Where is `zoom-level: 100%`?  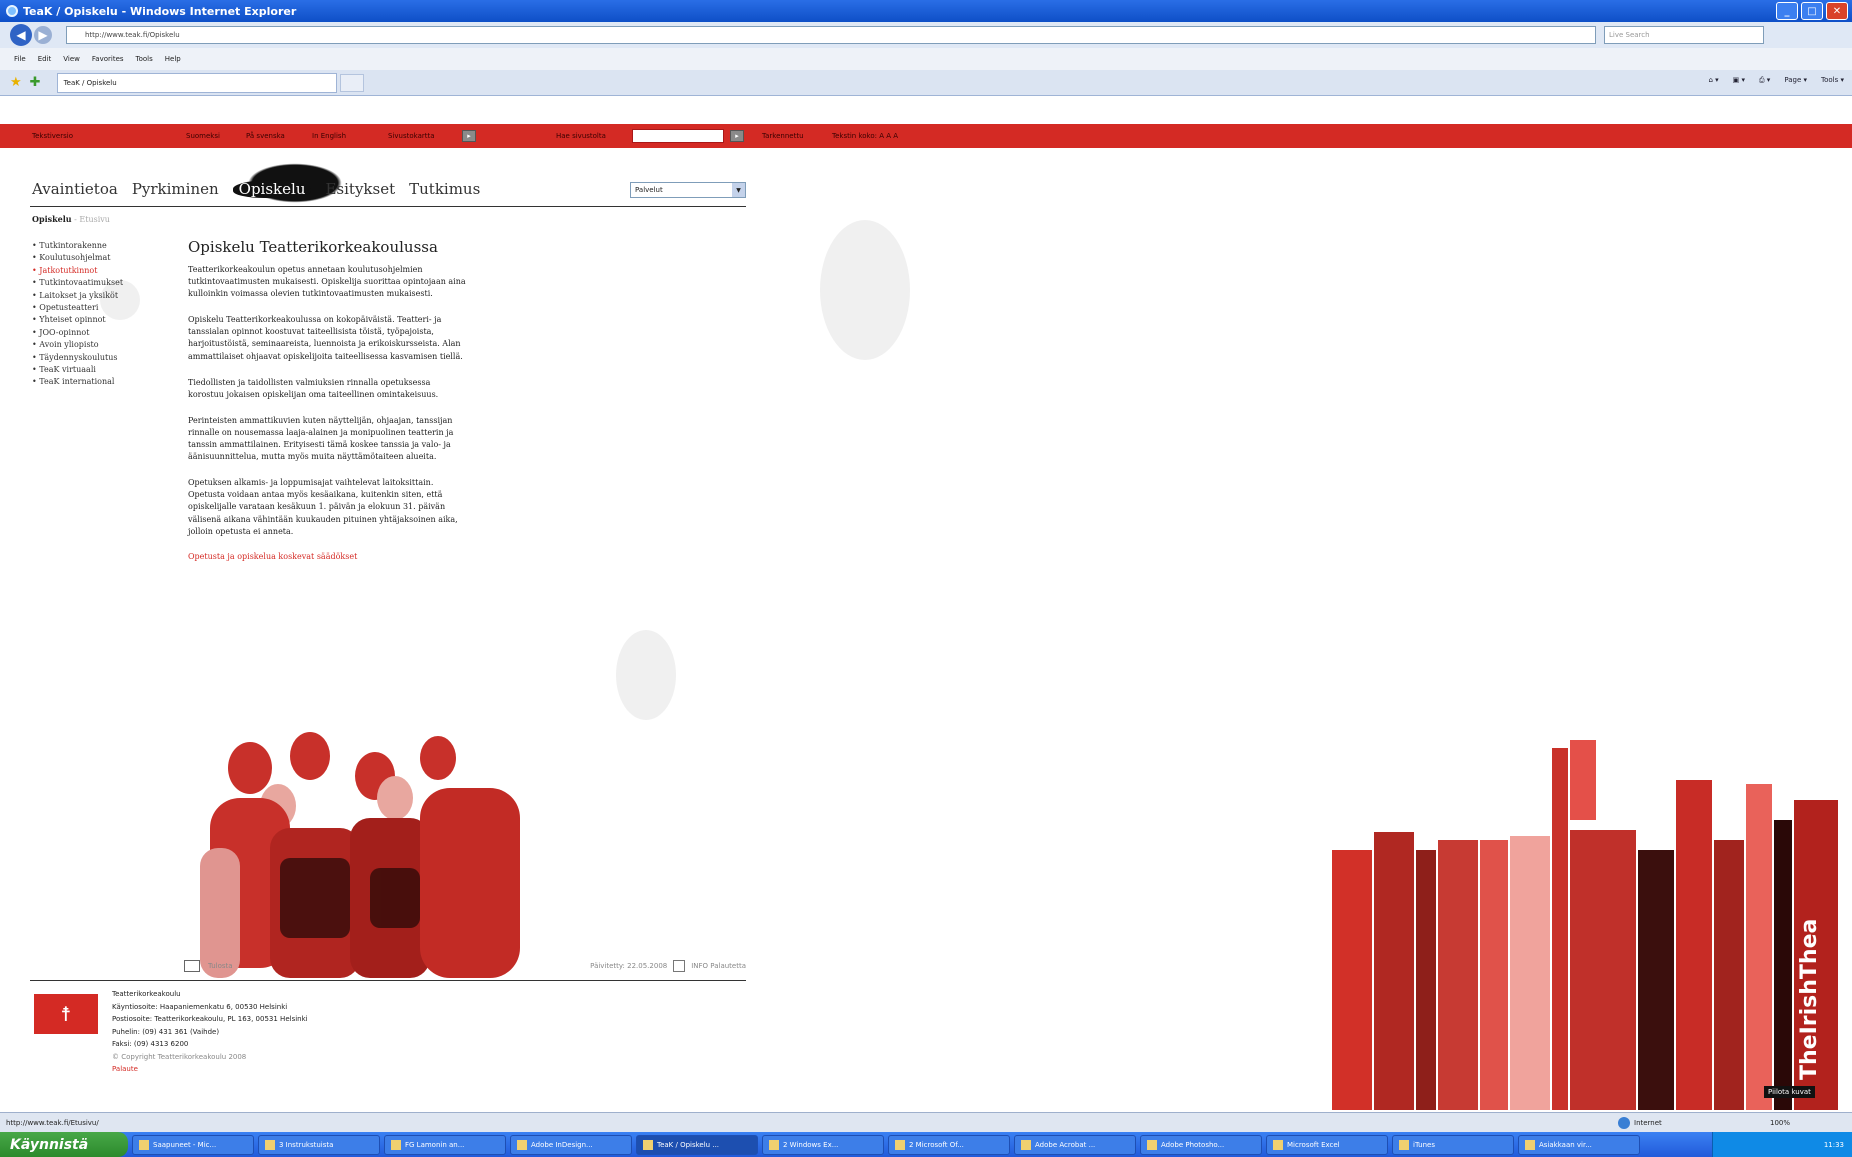
zoom-level: 100% is located at coordinates (1780, 1123).